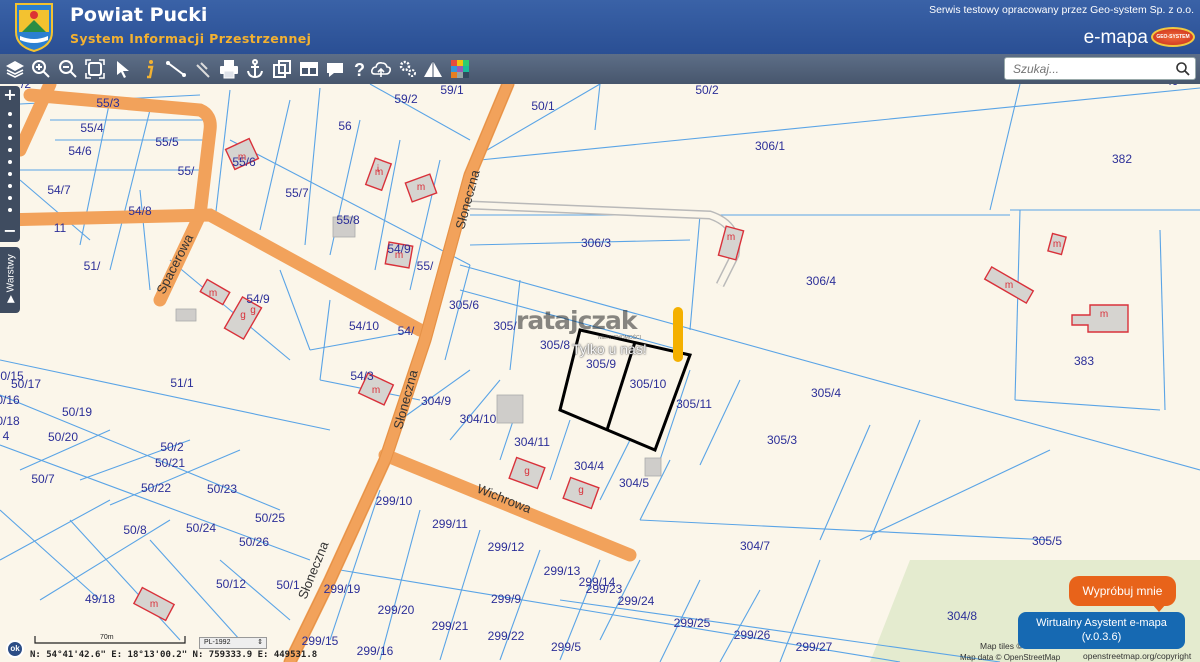 The height and width of the screenshot is (662, 1200). What do you see at coordinates (10, 280) in the screenshot?
I see `layers-panel-toggle: ▶ Warstwy` at bounding box center [10, 280].